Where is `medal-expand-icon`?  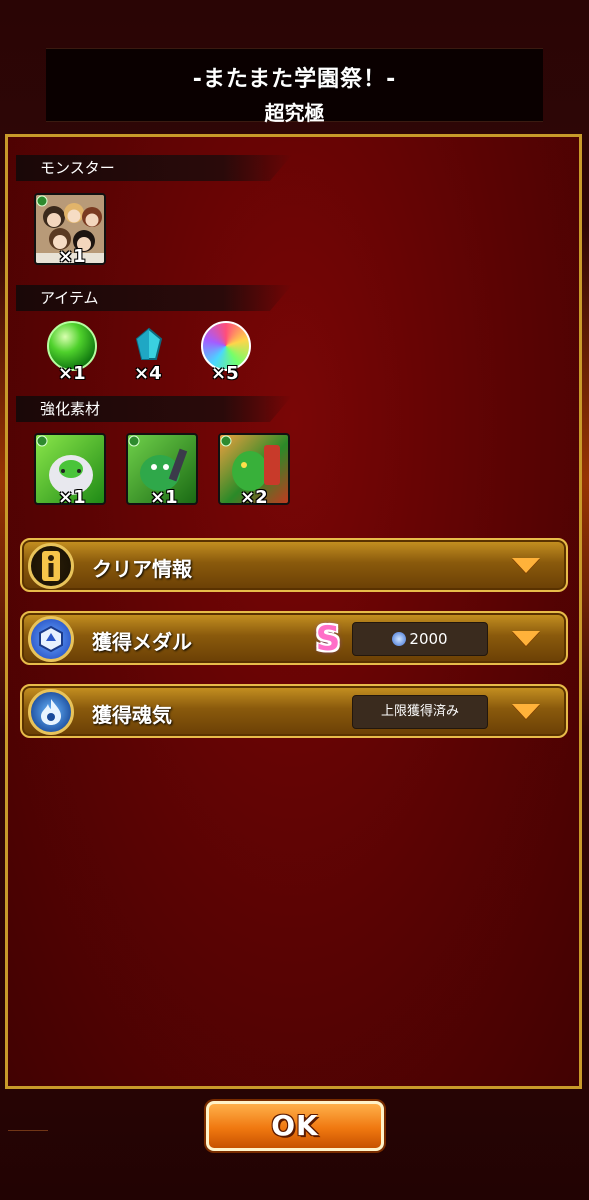 medal-expand-icon is located at coordinates (526, 638).